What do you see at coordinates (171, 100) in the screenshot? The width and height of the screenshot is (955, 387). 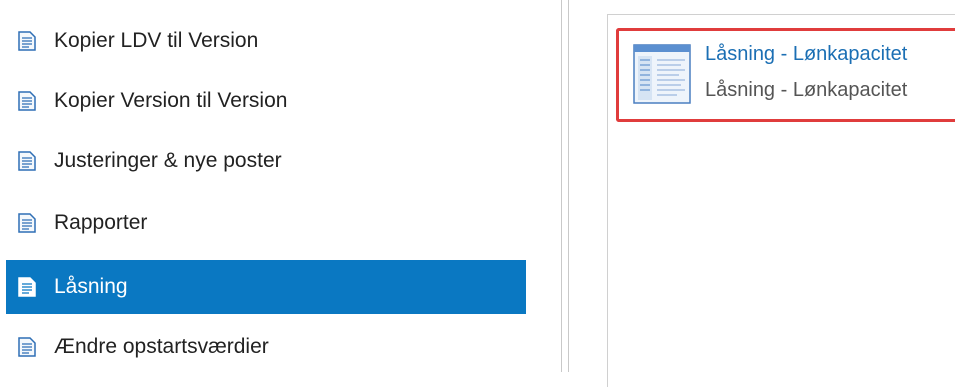 I see `nav-item-label: Kopier Version til Version` at bounding box center [171, 100].